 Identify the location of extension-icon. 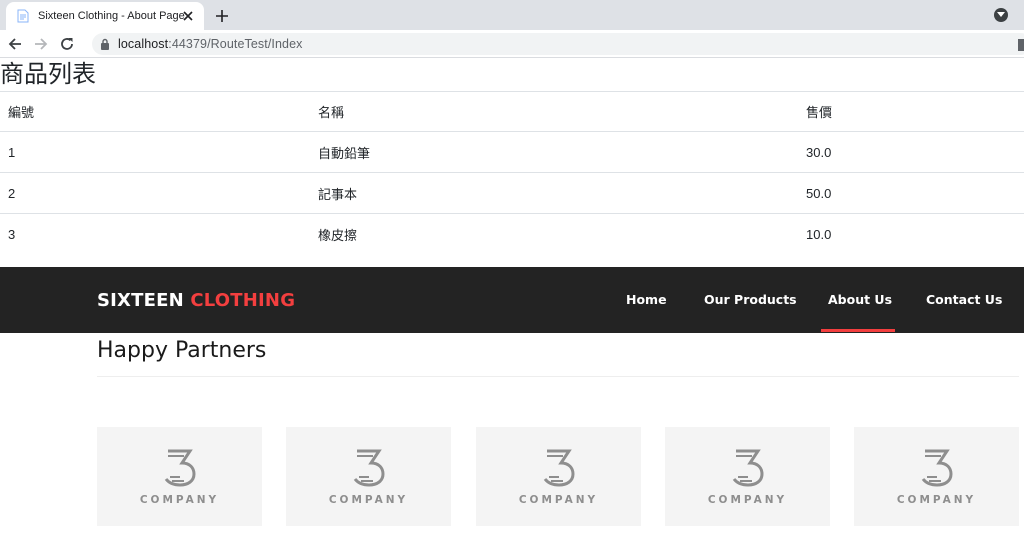
(1021, 44).